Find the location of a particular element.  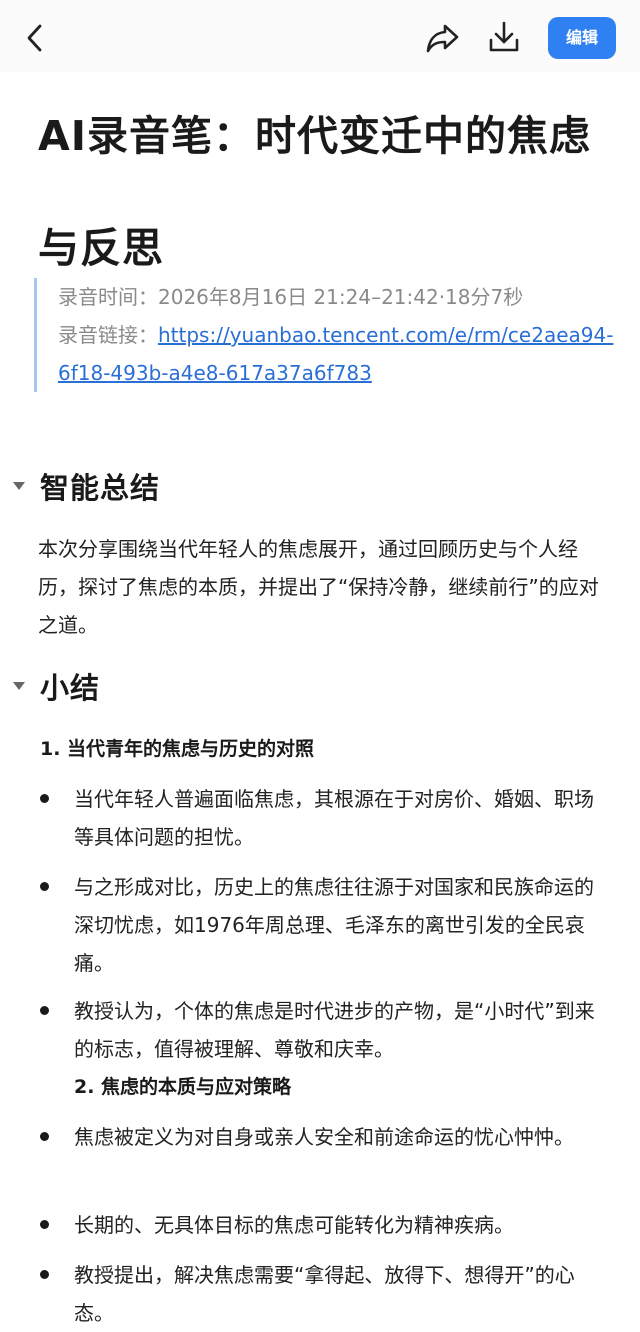

list-item-text: 当代年轻人普遍面临焦虑，其根源在于对房价、婚姻、职场等具体问题的担忧。 is located at coordinates (334, 818).